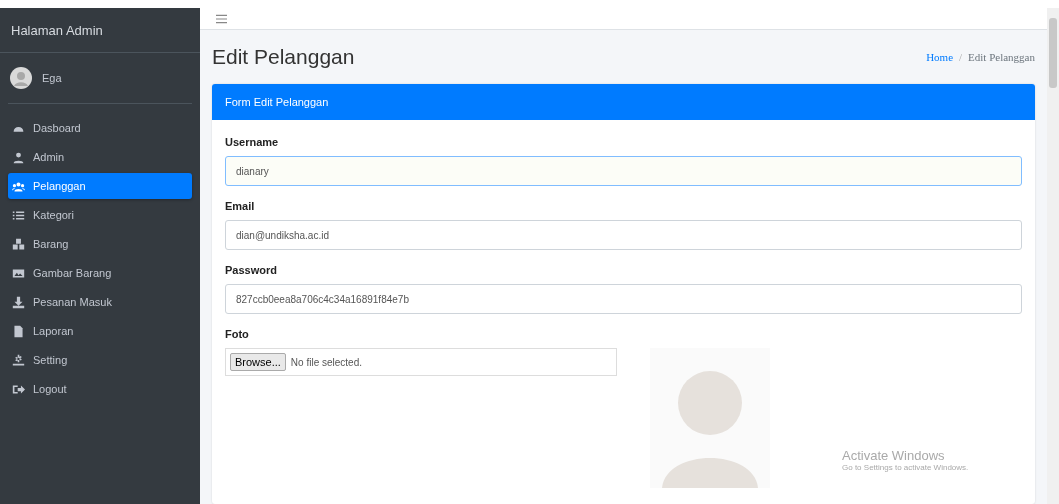 The height and width of the screenshot is (504, 1059). What do you see at coordinates (100, 389) in the screenshot?
I see `sidebar-item: Logout` at bounding box center [100, 389].